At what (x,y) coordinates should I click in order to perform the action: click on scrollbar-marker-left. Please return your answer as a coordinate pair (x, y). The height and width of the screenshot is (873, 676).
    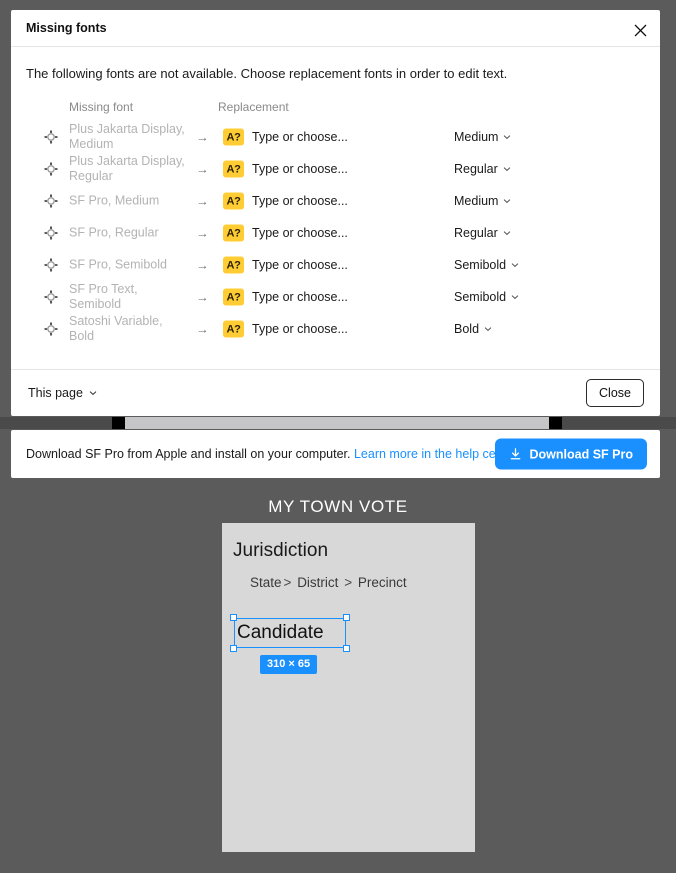
    Looking at the image, I should click on (118, 423).